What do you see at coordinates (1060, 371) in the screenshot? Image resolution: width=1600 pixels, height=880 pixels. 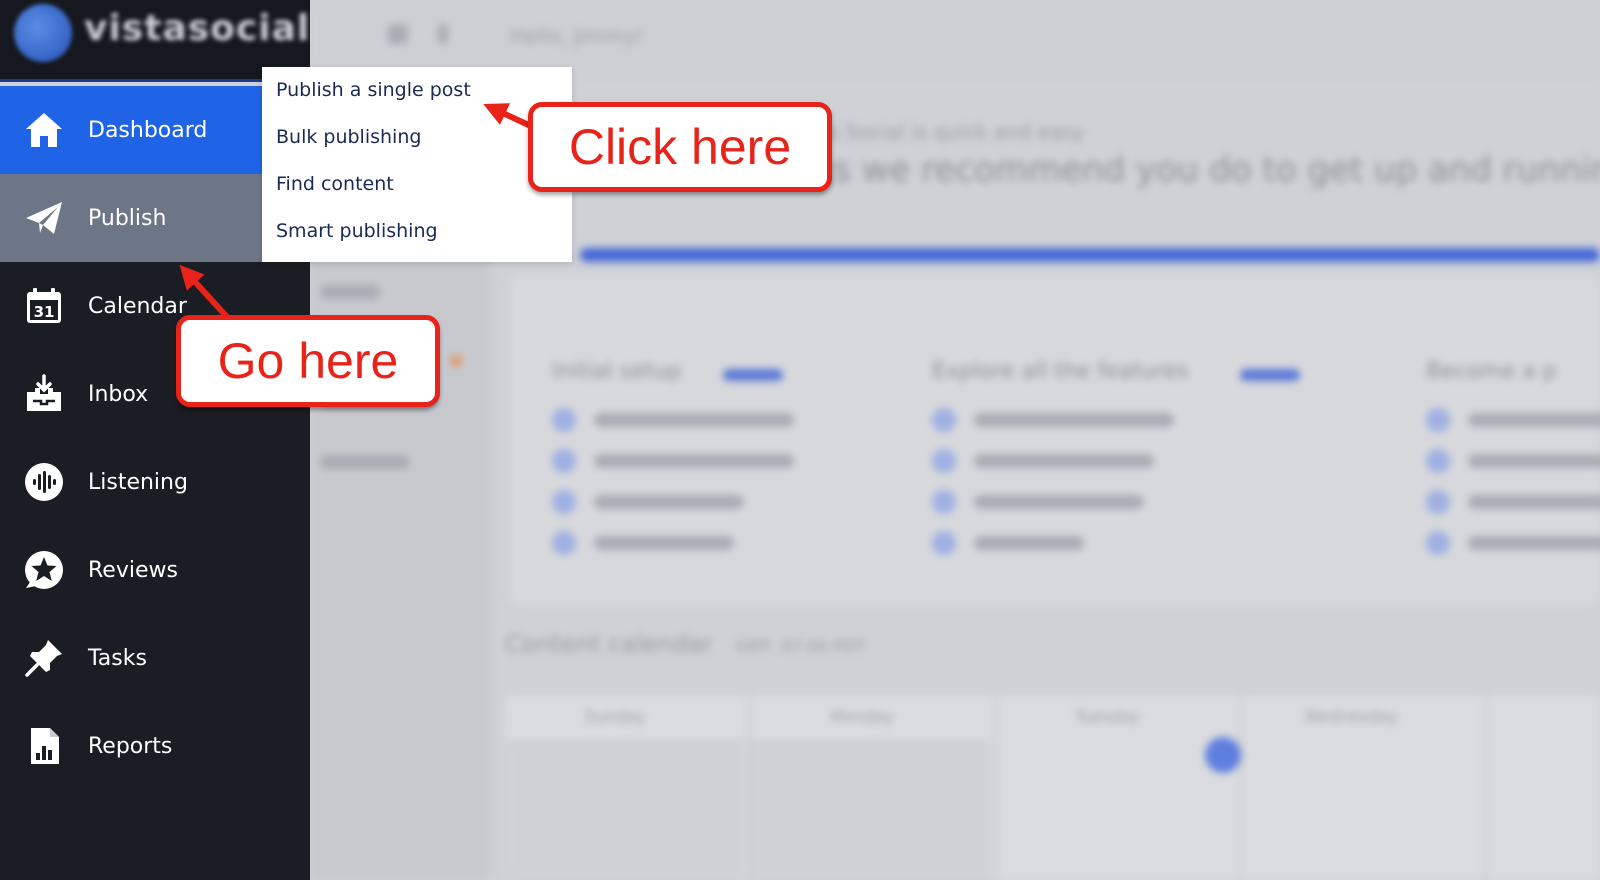 I see `column-title: Explore all the features` at bounding box center [1060, 371].